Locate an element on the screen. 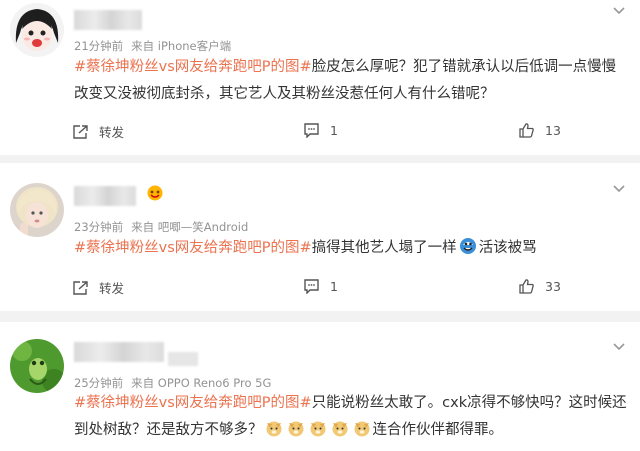 This screenshot has width=640, height=451. username-blurred-suffix is located at coordinates (183, 359).